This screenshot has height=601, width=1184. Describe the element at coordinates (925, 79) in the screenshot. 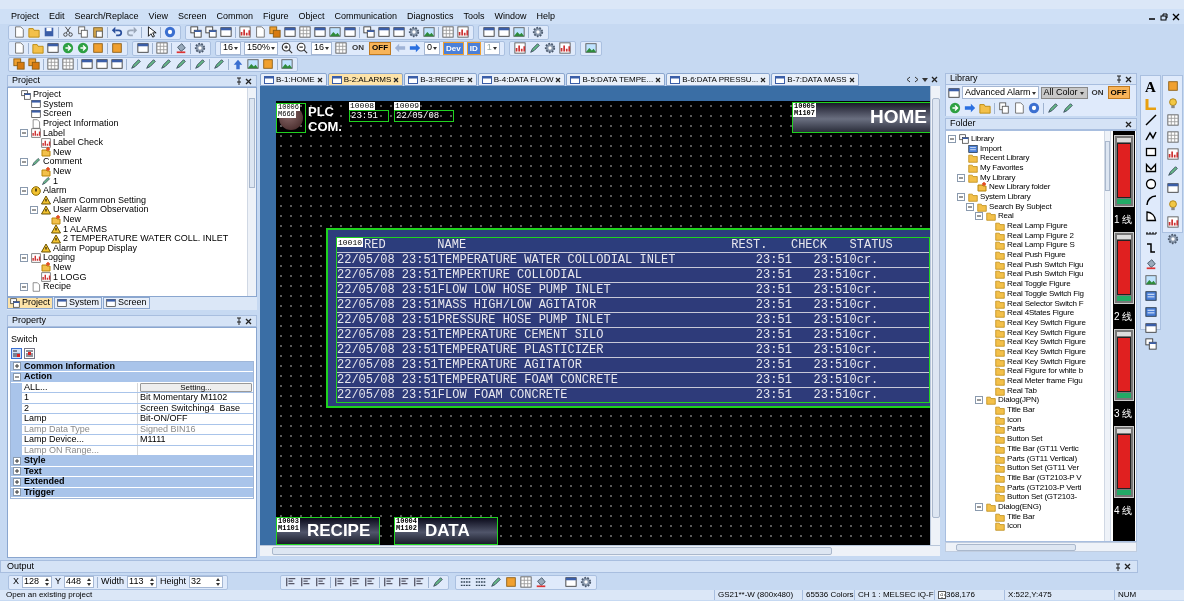

I see `dropdown-icon` at that location.